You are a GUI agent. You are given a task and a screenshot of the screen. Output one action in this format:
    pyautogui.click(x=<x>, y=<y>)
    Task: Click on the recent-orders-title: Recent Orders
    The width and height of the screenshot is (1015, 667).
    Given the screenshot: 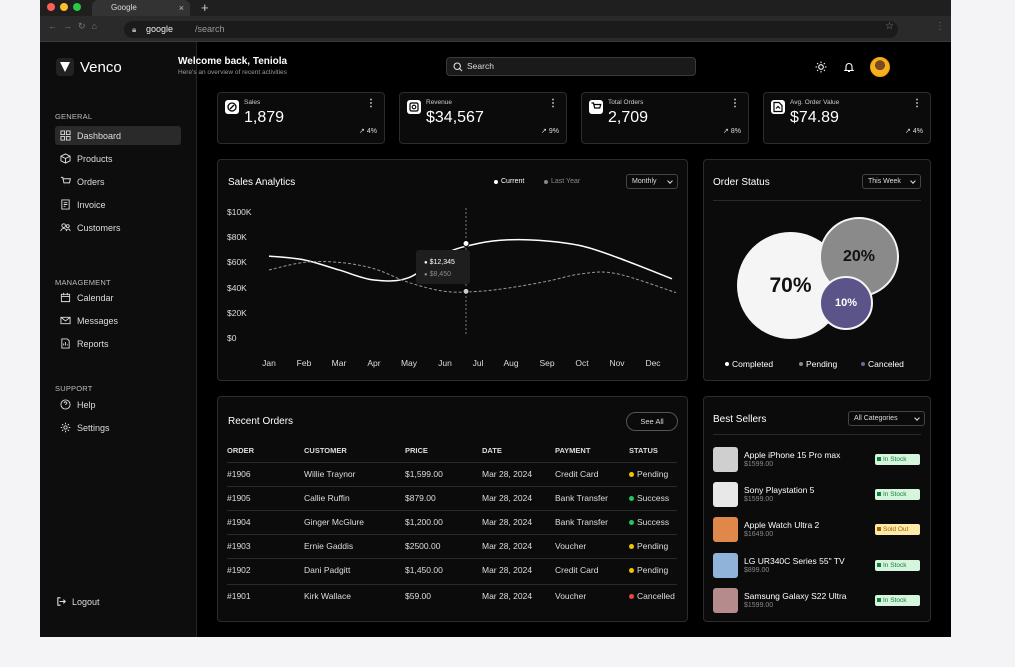 What is the action you would take?
    pyautogui.click(x=261, y=421)
    